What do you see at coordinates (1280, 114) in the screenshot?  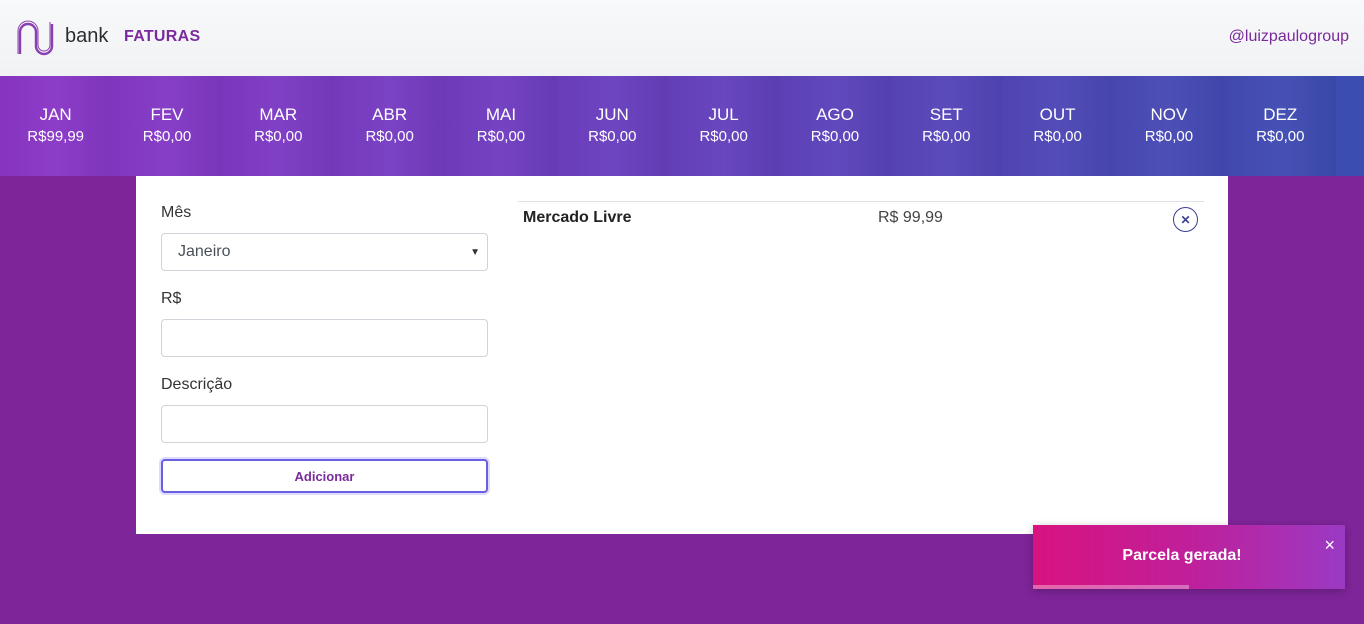 I see `month-name: DEZ` at bounding box center [1280, 114].